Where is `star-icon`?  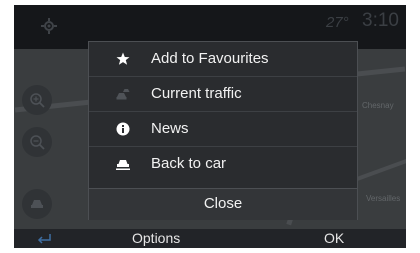 star-icon is located at coordinates (123, 58).